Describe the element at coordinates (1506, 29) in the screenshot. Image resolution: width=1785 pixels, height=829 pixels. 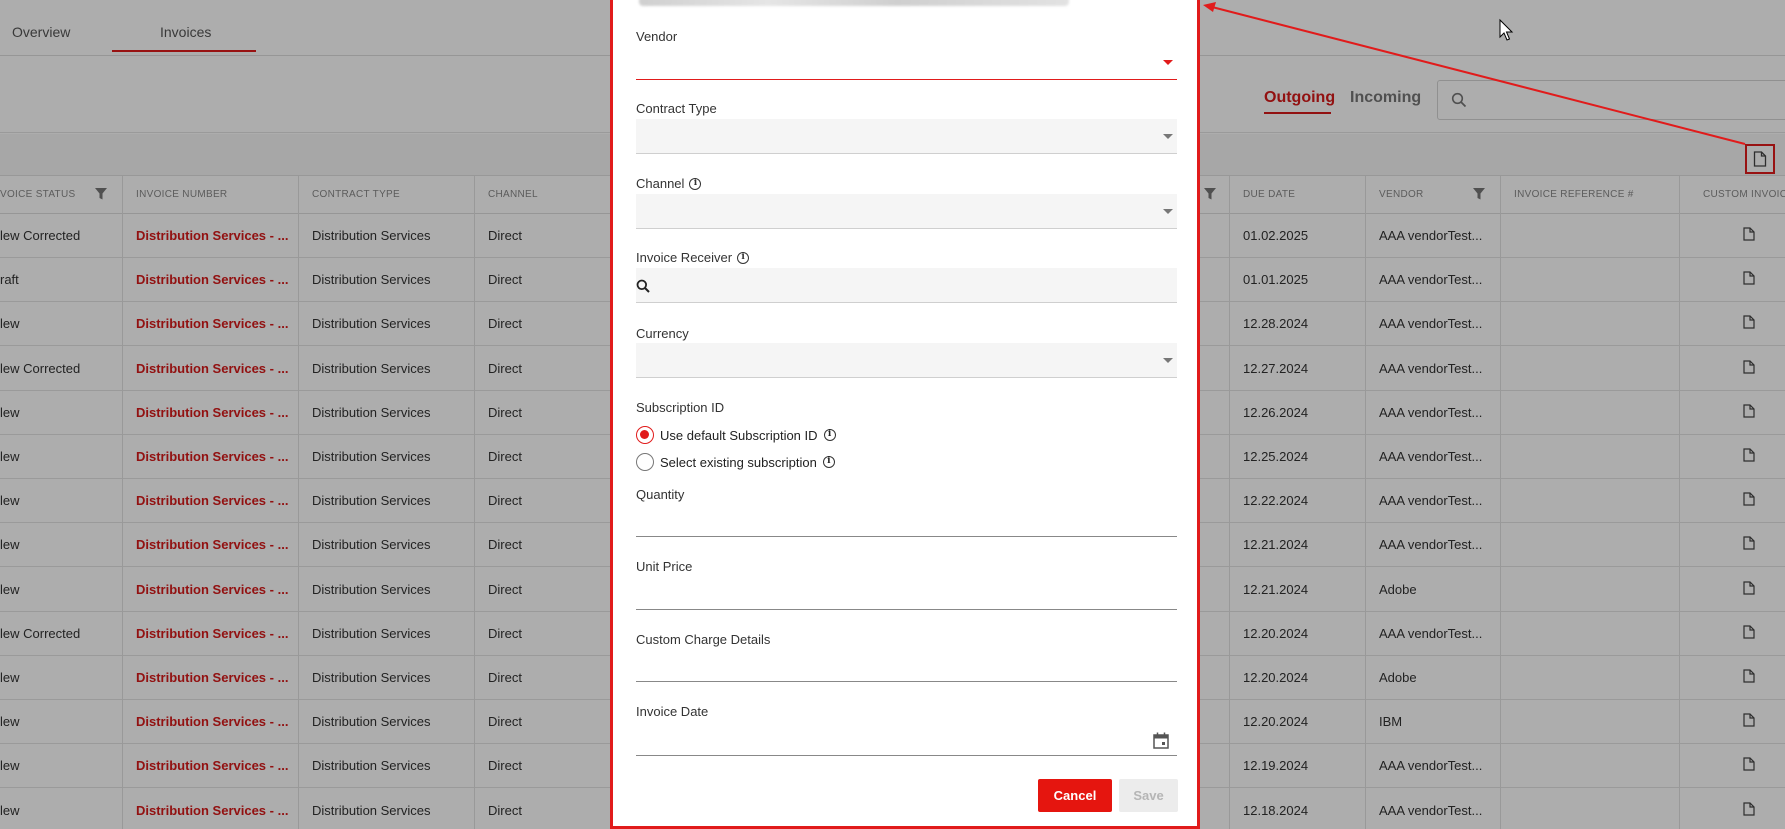
I see `cursor-icon` at that location.